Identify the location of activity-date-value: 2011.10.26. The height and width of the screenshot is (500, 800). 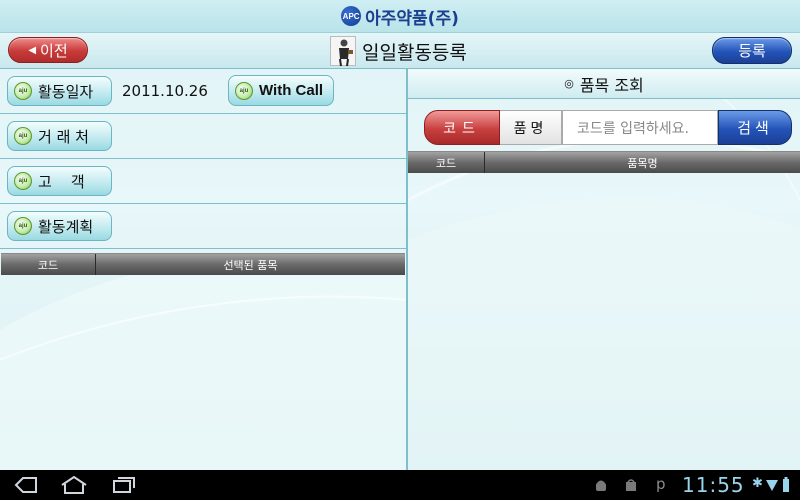
(165, 91).